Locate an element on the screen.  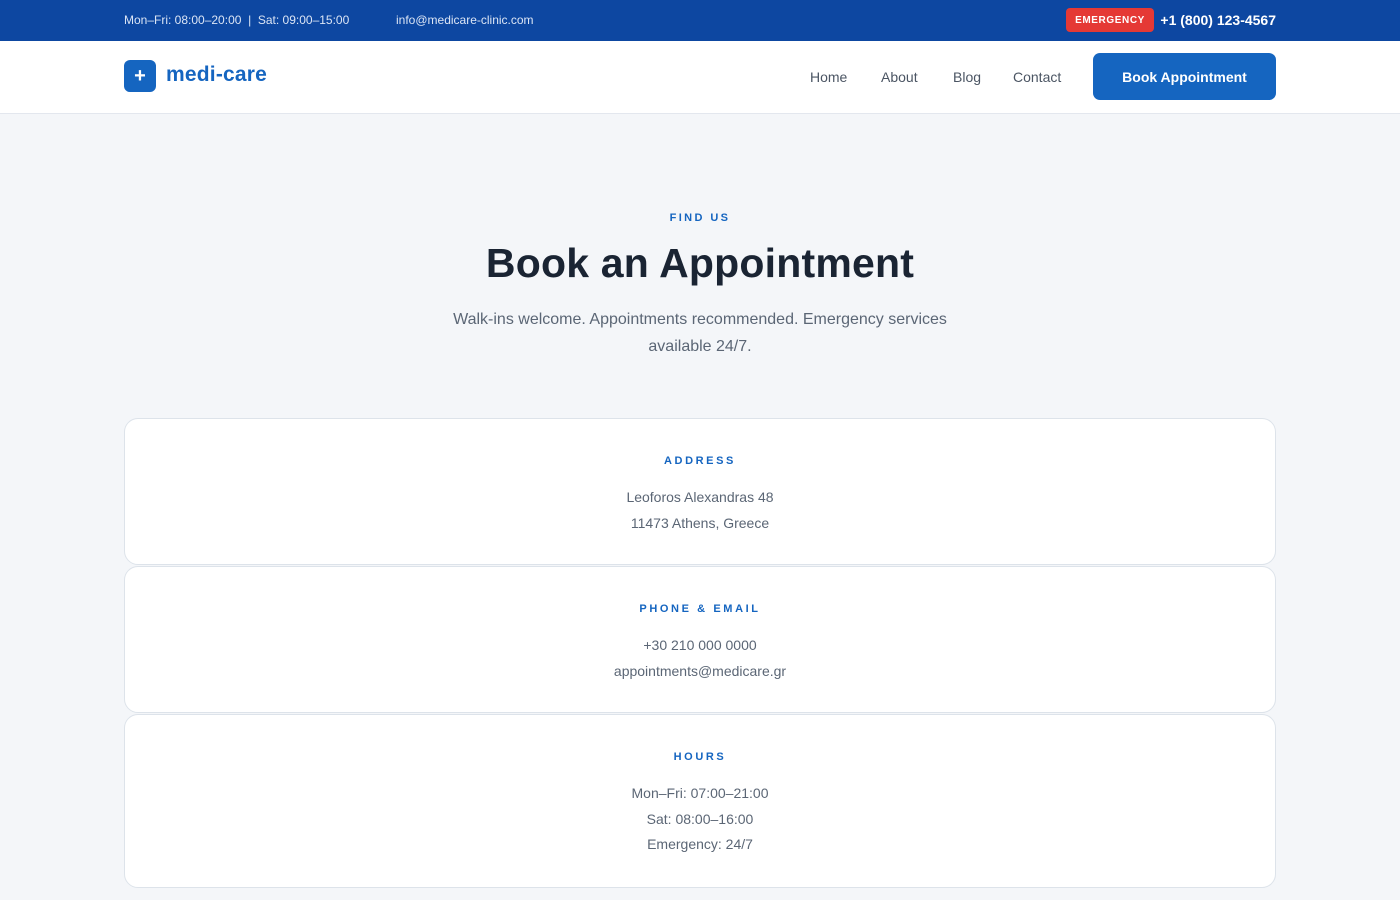
hours-line: Emergency: 24/7 is located at coordinates (700, 844).